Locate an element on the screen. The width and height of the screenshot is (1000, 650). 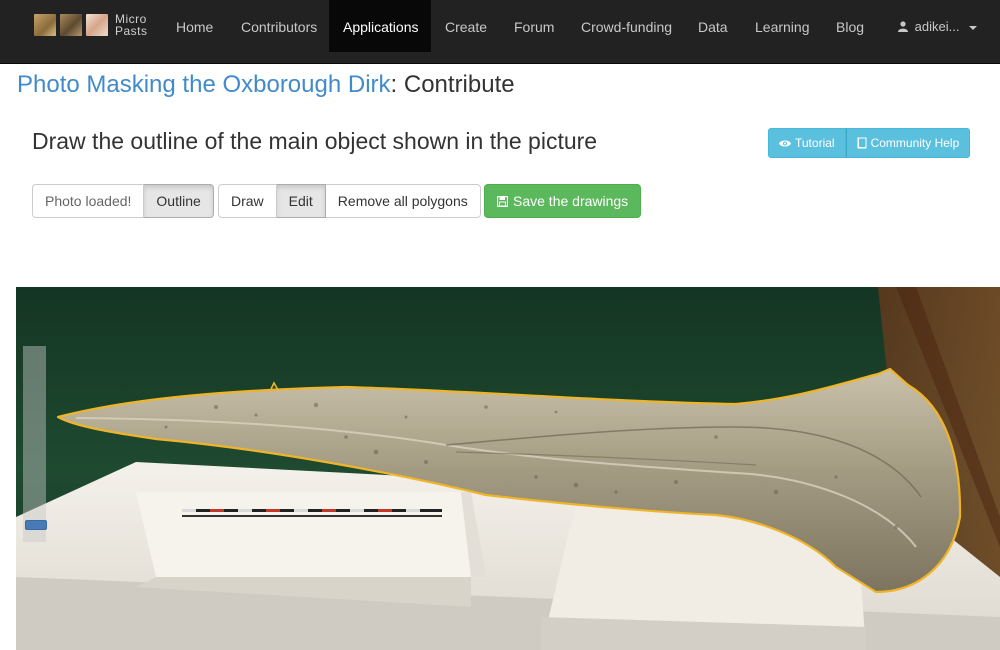
floppy-disk-icon is located at coordinates (502, 201).